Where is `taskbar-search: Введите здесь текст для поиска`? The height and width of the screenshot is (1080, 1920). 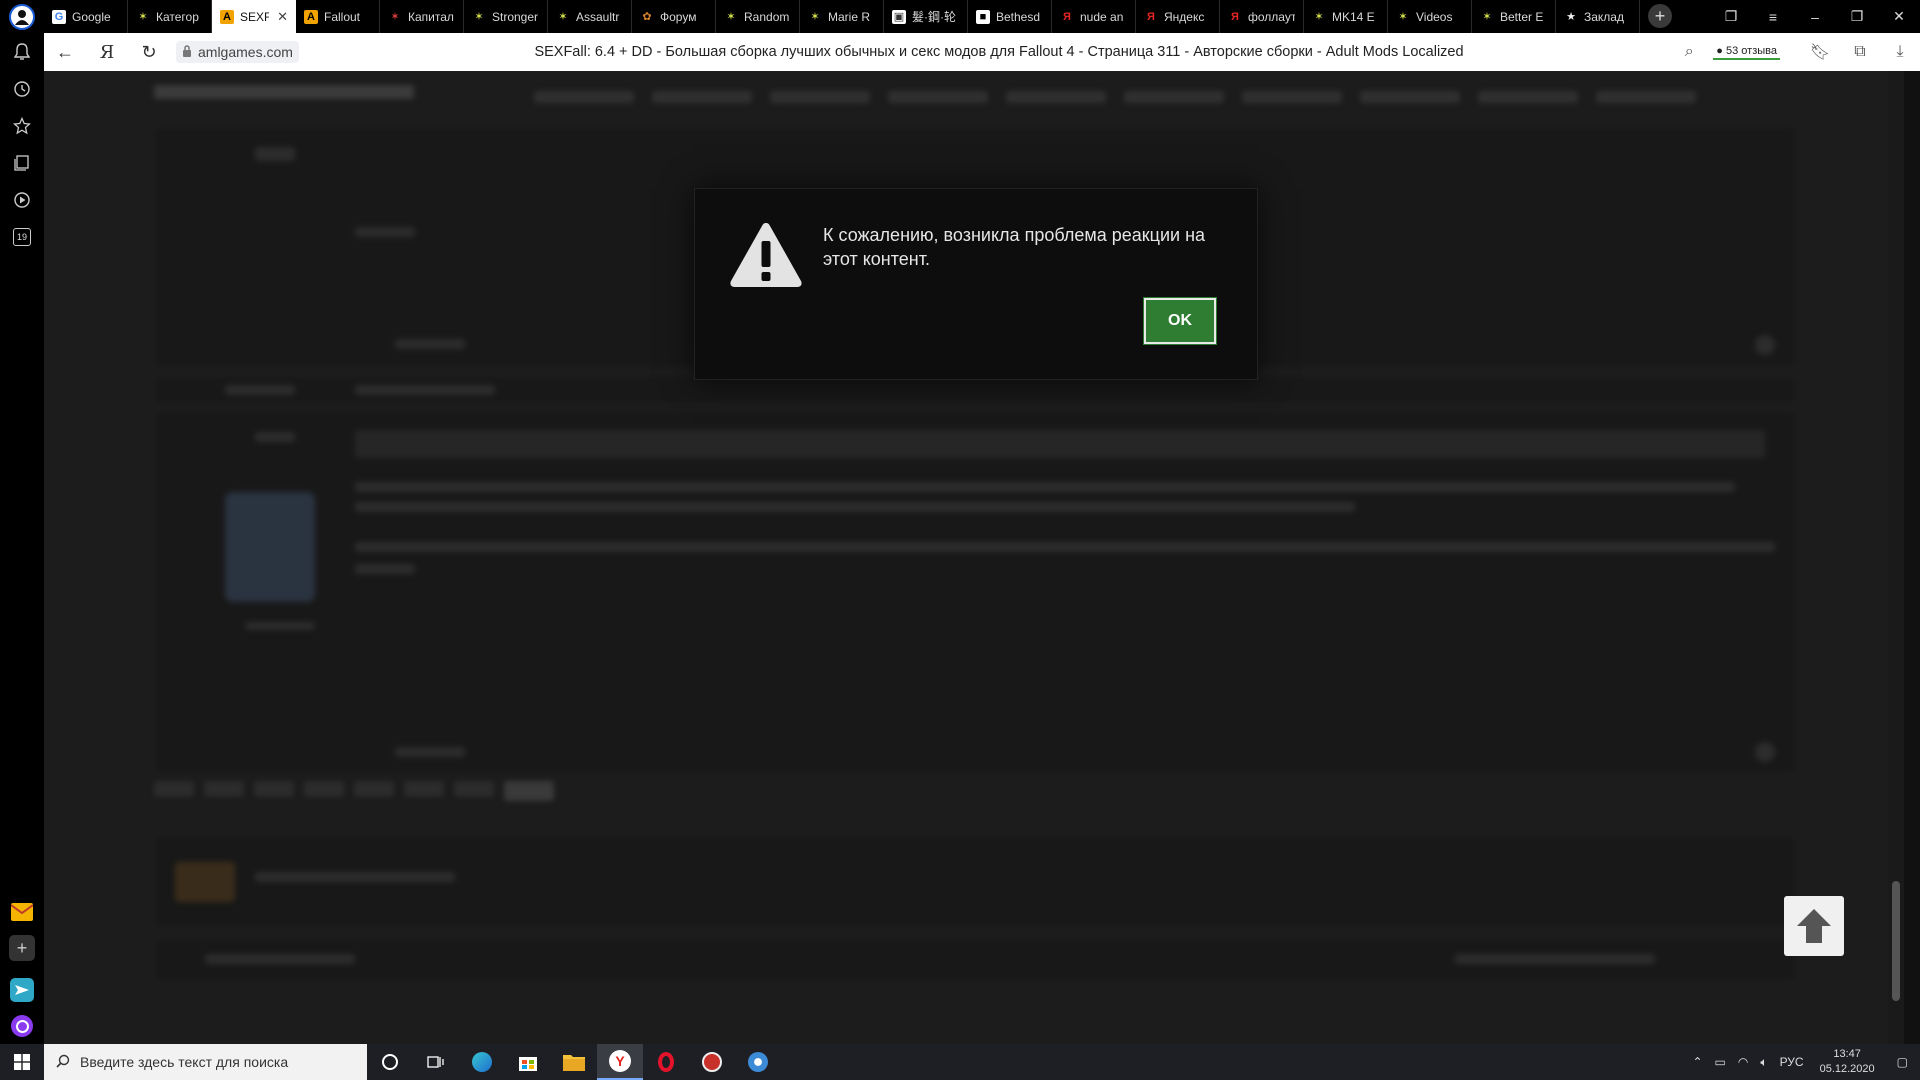 taskbar-search: Введите здесь текст для поиска is located at coordinates (205, 1062).